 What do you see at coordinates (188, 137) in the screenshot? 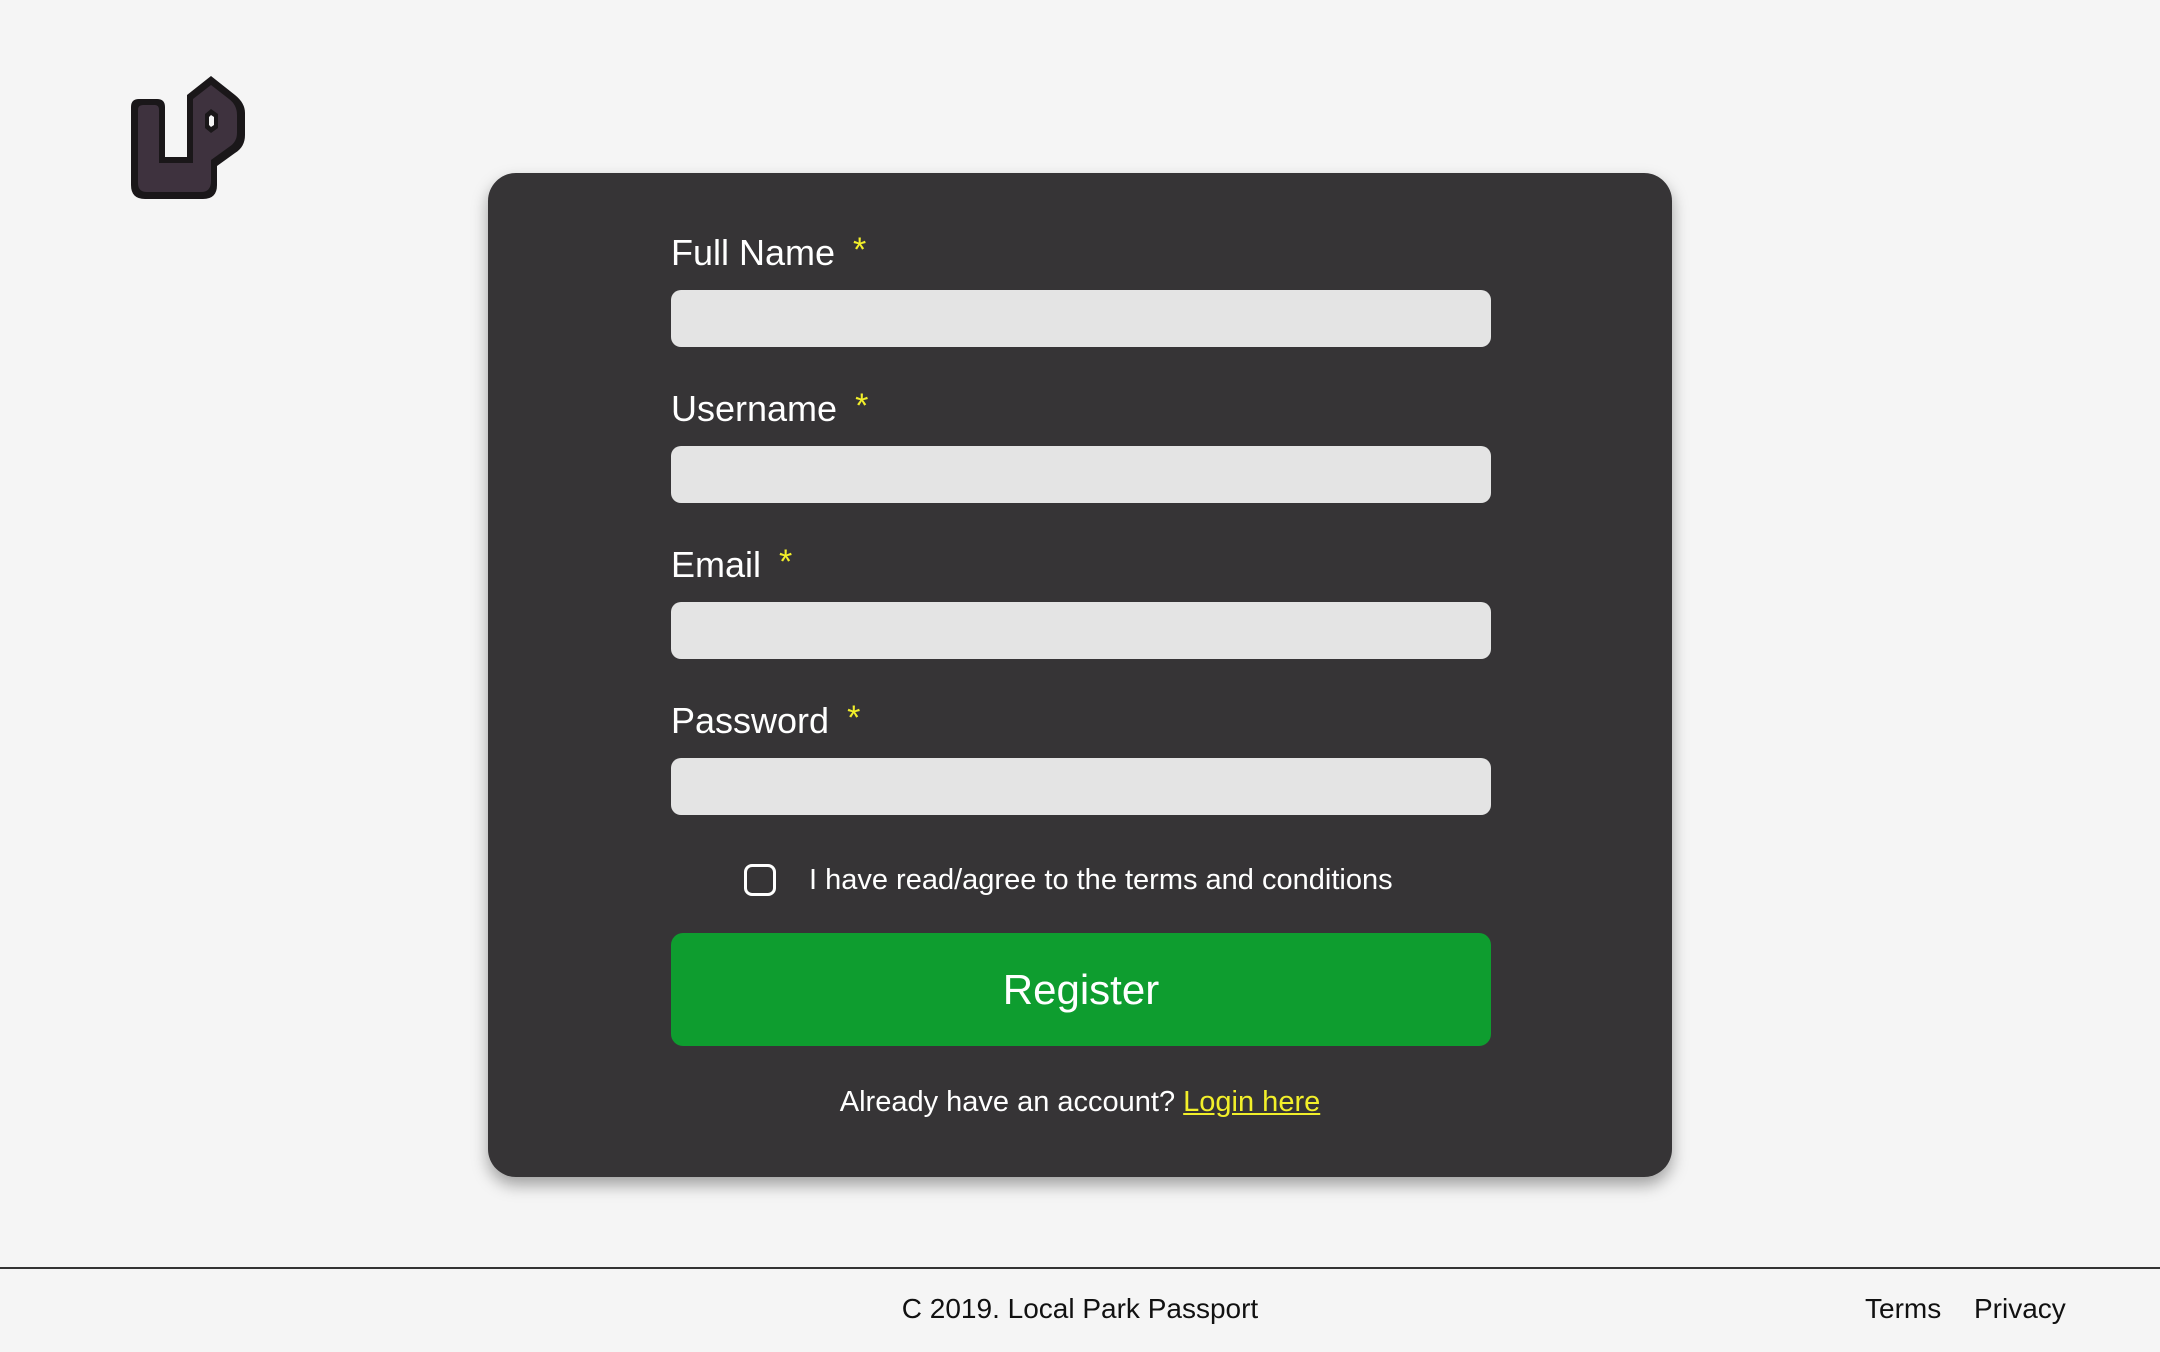
I see `lp-logo-icon` at bounding box center [188, 137].